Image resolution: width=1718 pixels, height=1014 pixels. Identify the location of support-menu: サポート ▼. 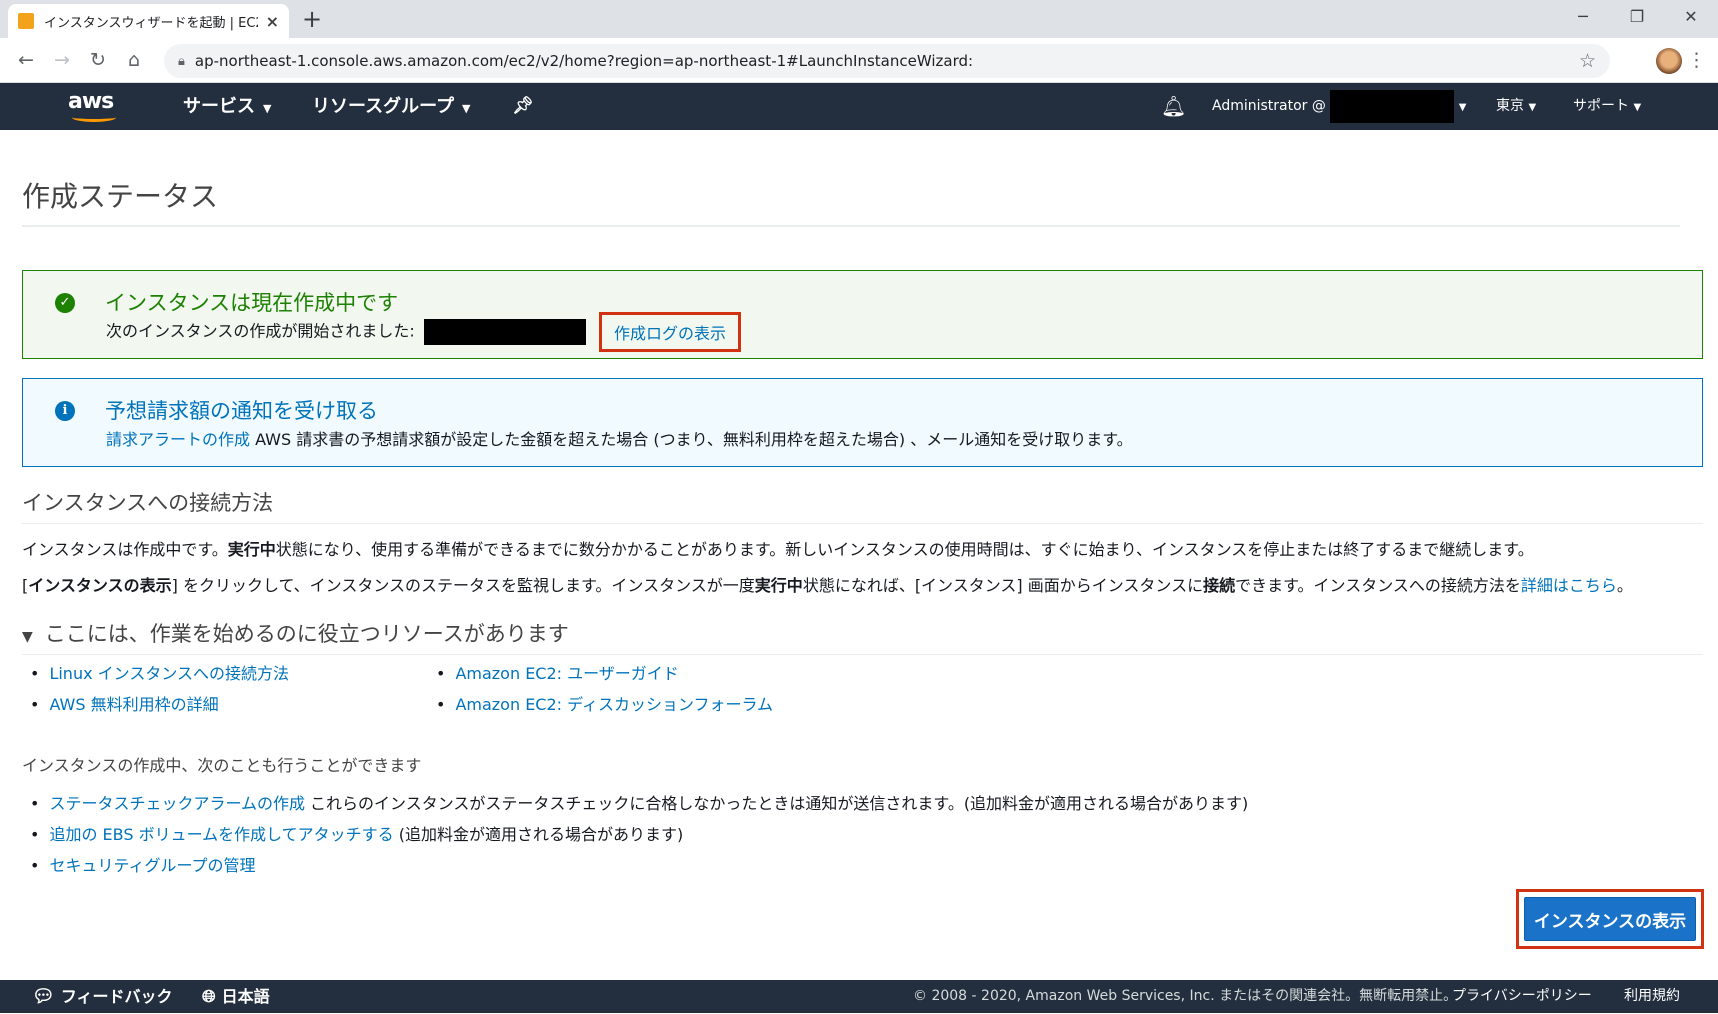
(1607, 106).